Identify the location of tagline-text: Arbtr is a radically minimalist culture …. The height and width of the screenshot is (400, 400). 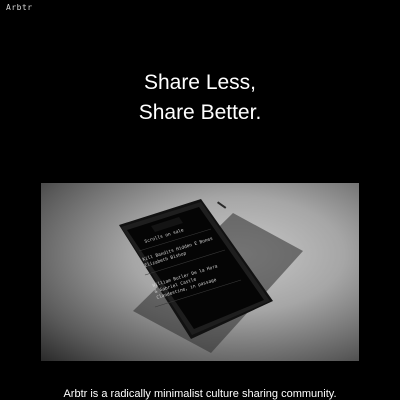
(200, 394).